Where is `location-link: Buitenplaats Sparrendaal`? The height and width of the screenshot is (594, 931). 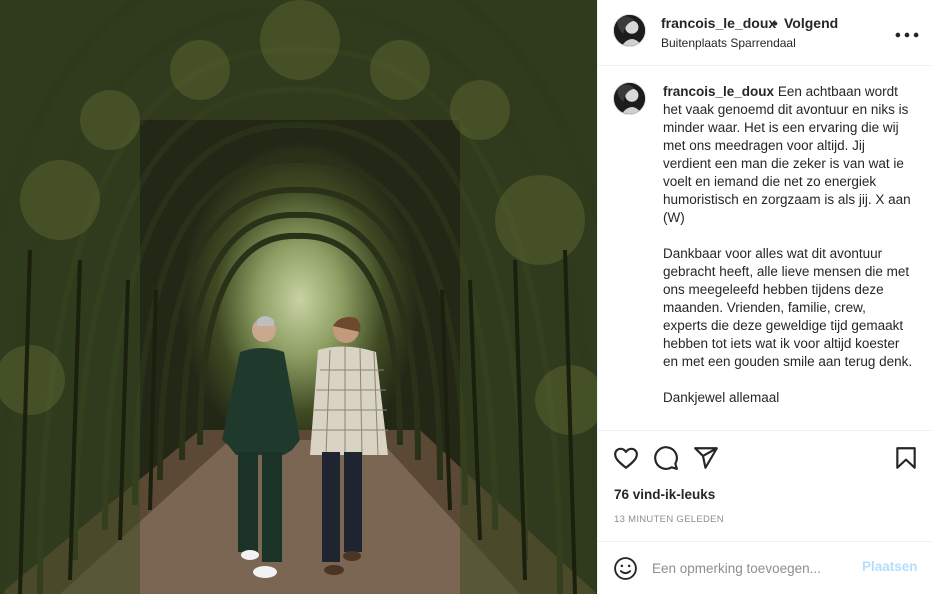 location-link: Buitenplaats Sparrendaal is located at coordinates (728, 43).